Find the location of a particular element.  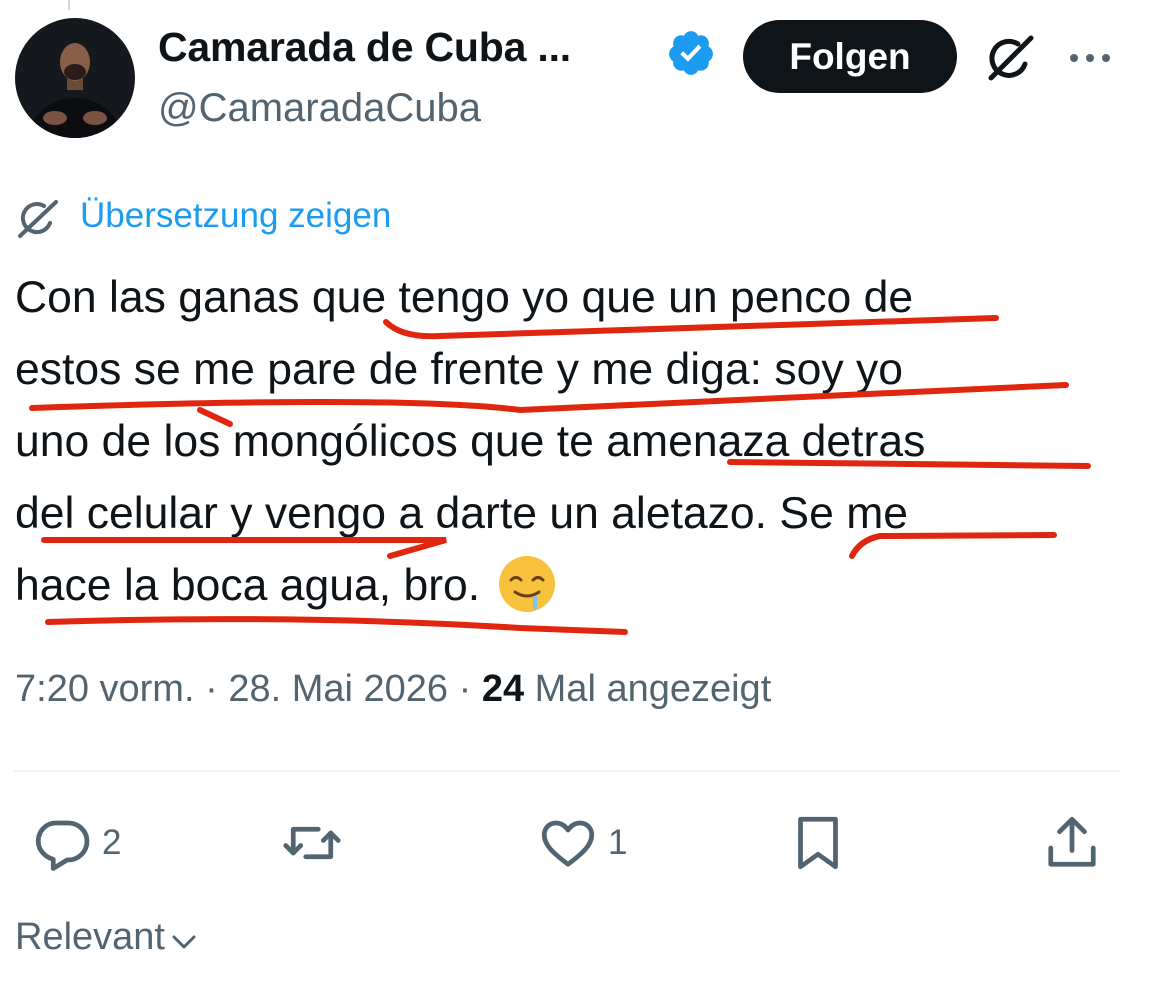

show-translation-link: Übersetzung zeigen is located at coordinates (235, 216).